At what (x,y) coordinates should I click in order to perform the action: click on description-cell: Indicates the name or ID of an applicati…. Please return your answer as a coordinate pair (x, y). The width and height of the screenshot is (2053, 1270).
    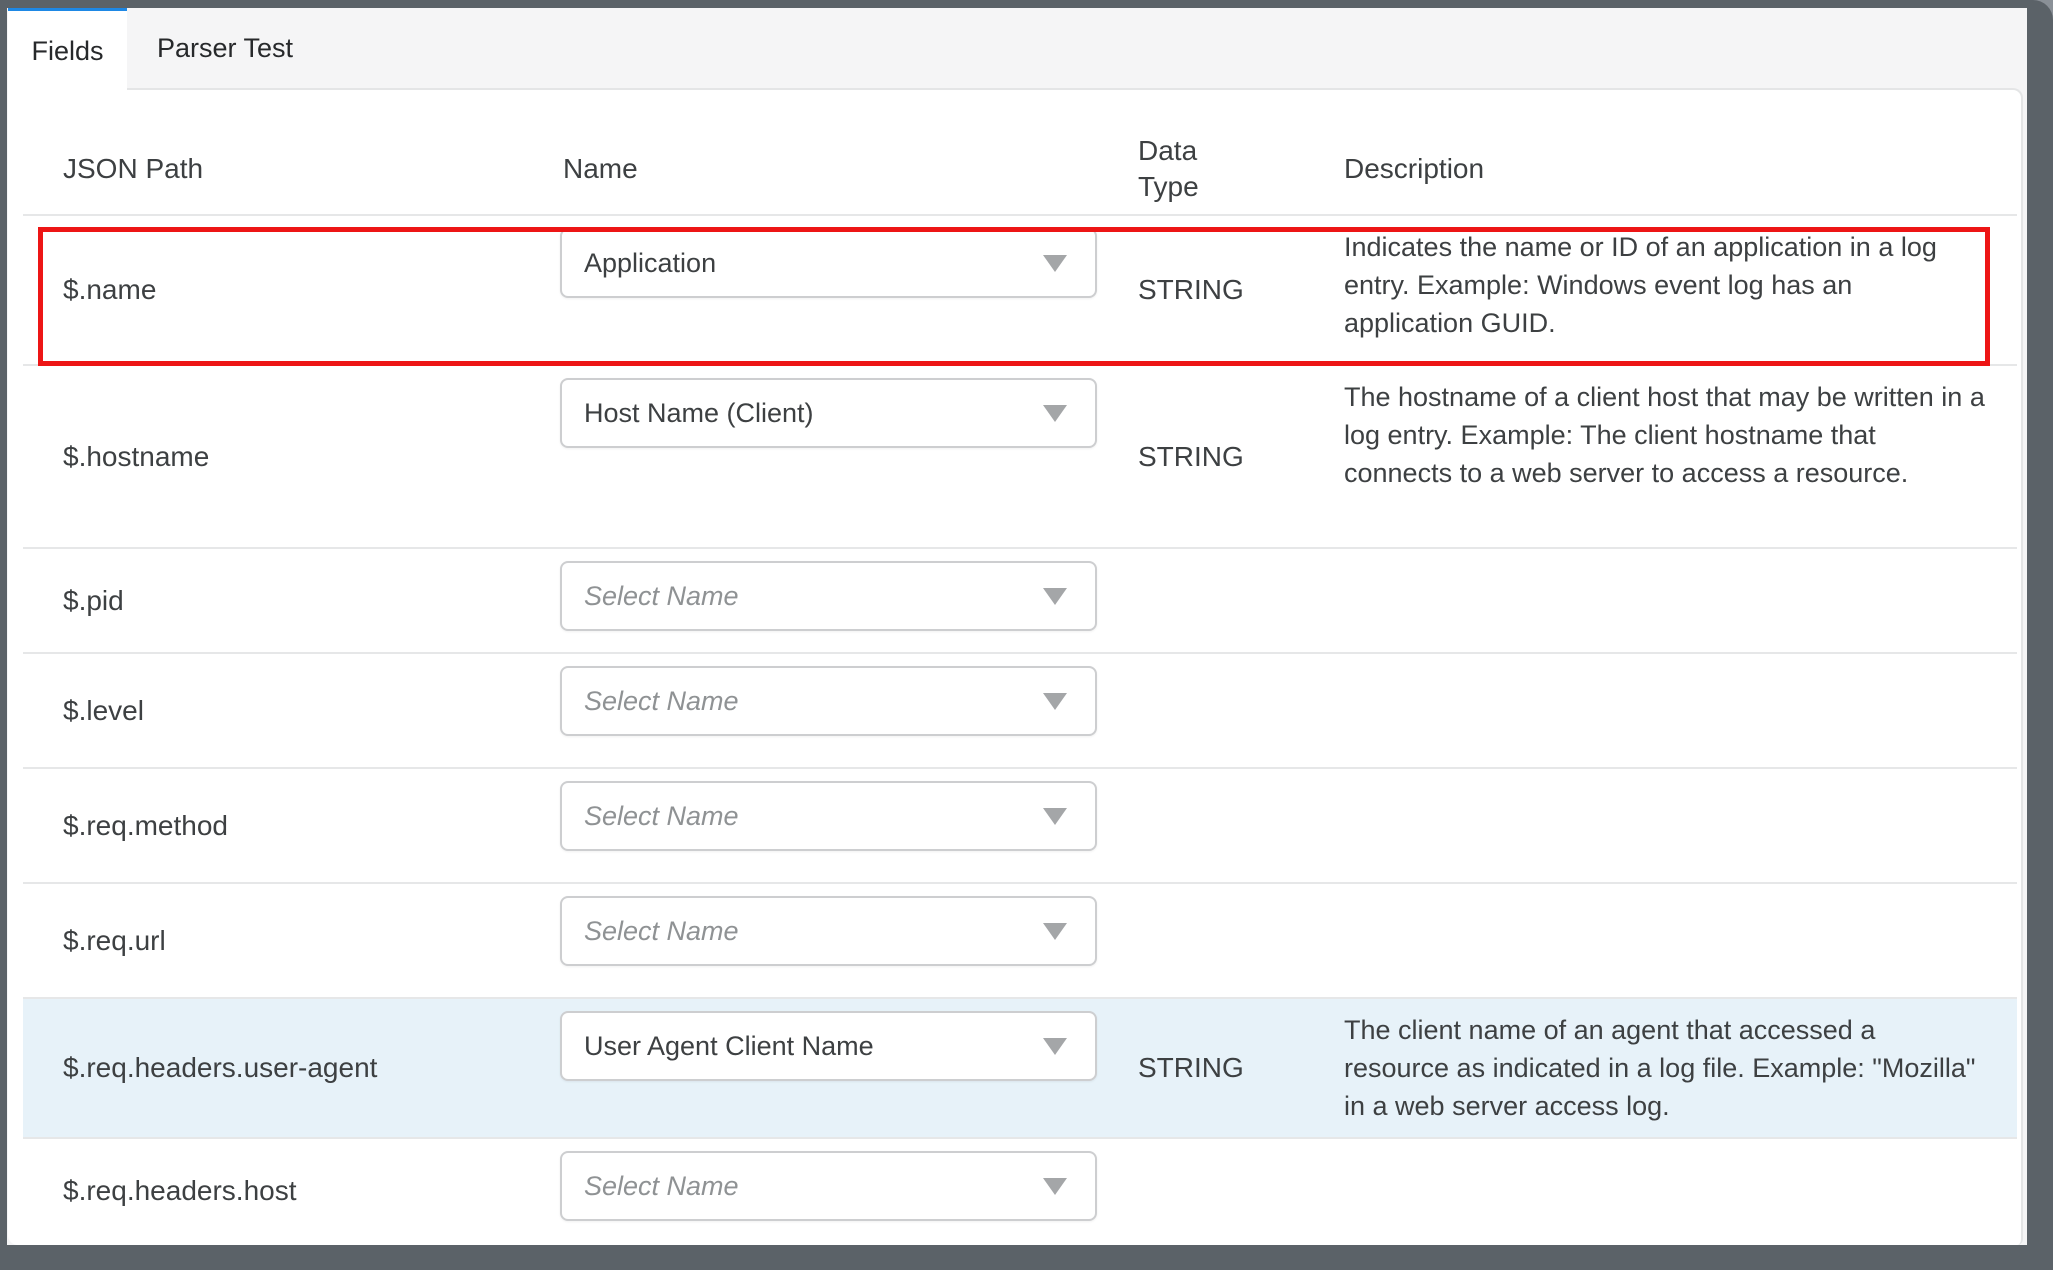
    Looking at the image, I should click on (1674, 289).